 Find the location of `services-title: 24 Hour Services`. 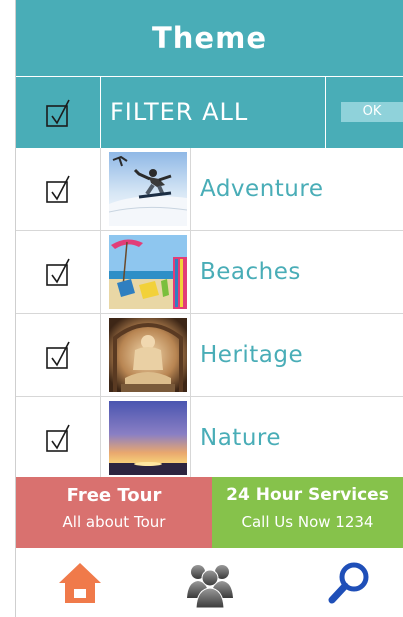

services-title: 24 Hour Services is located at coordinates (307, 495).